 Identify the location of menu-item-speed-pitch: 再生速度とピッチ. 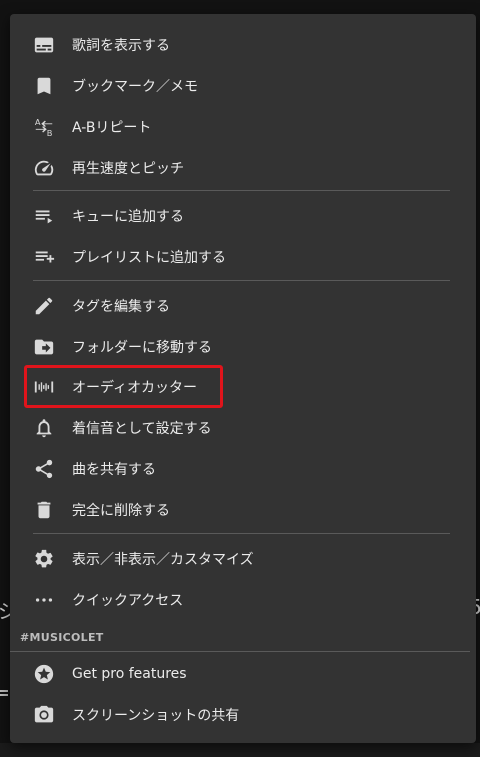
(243, 167).